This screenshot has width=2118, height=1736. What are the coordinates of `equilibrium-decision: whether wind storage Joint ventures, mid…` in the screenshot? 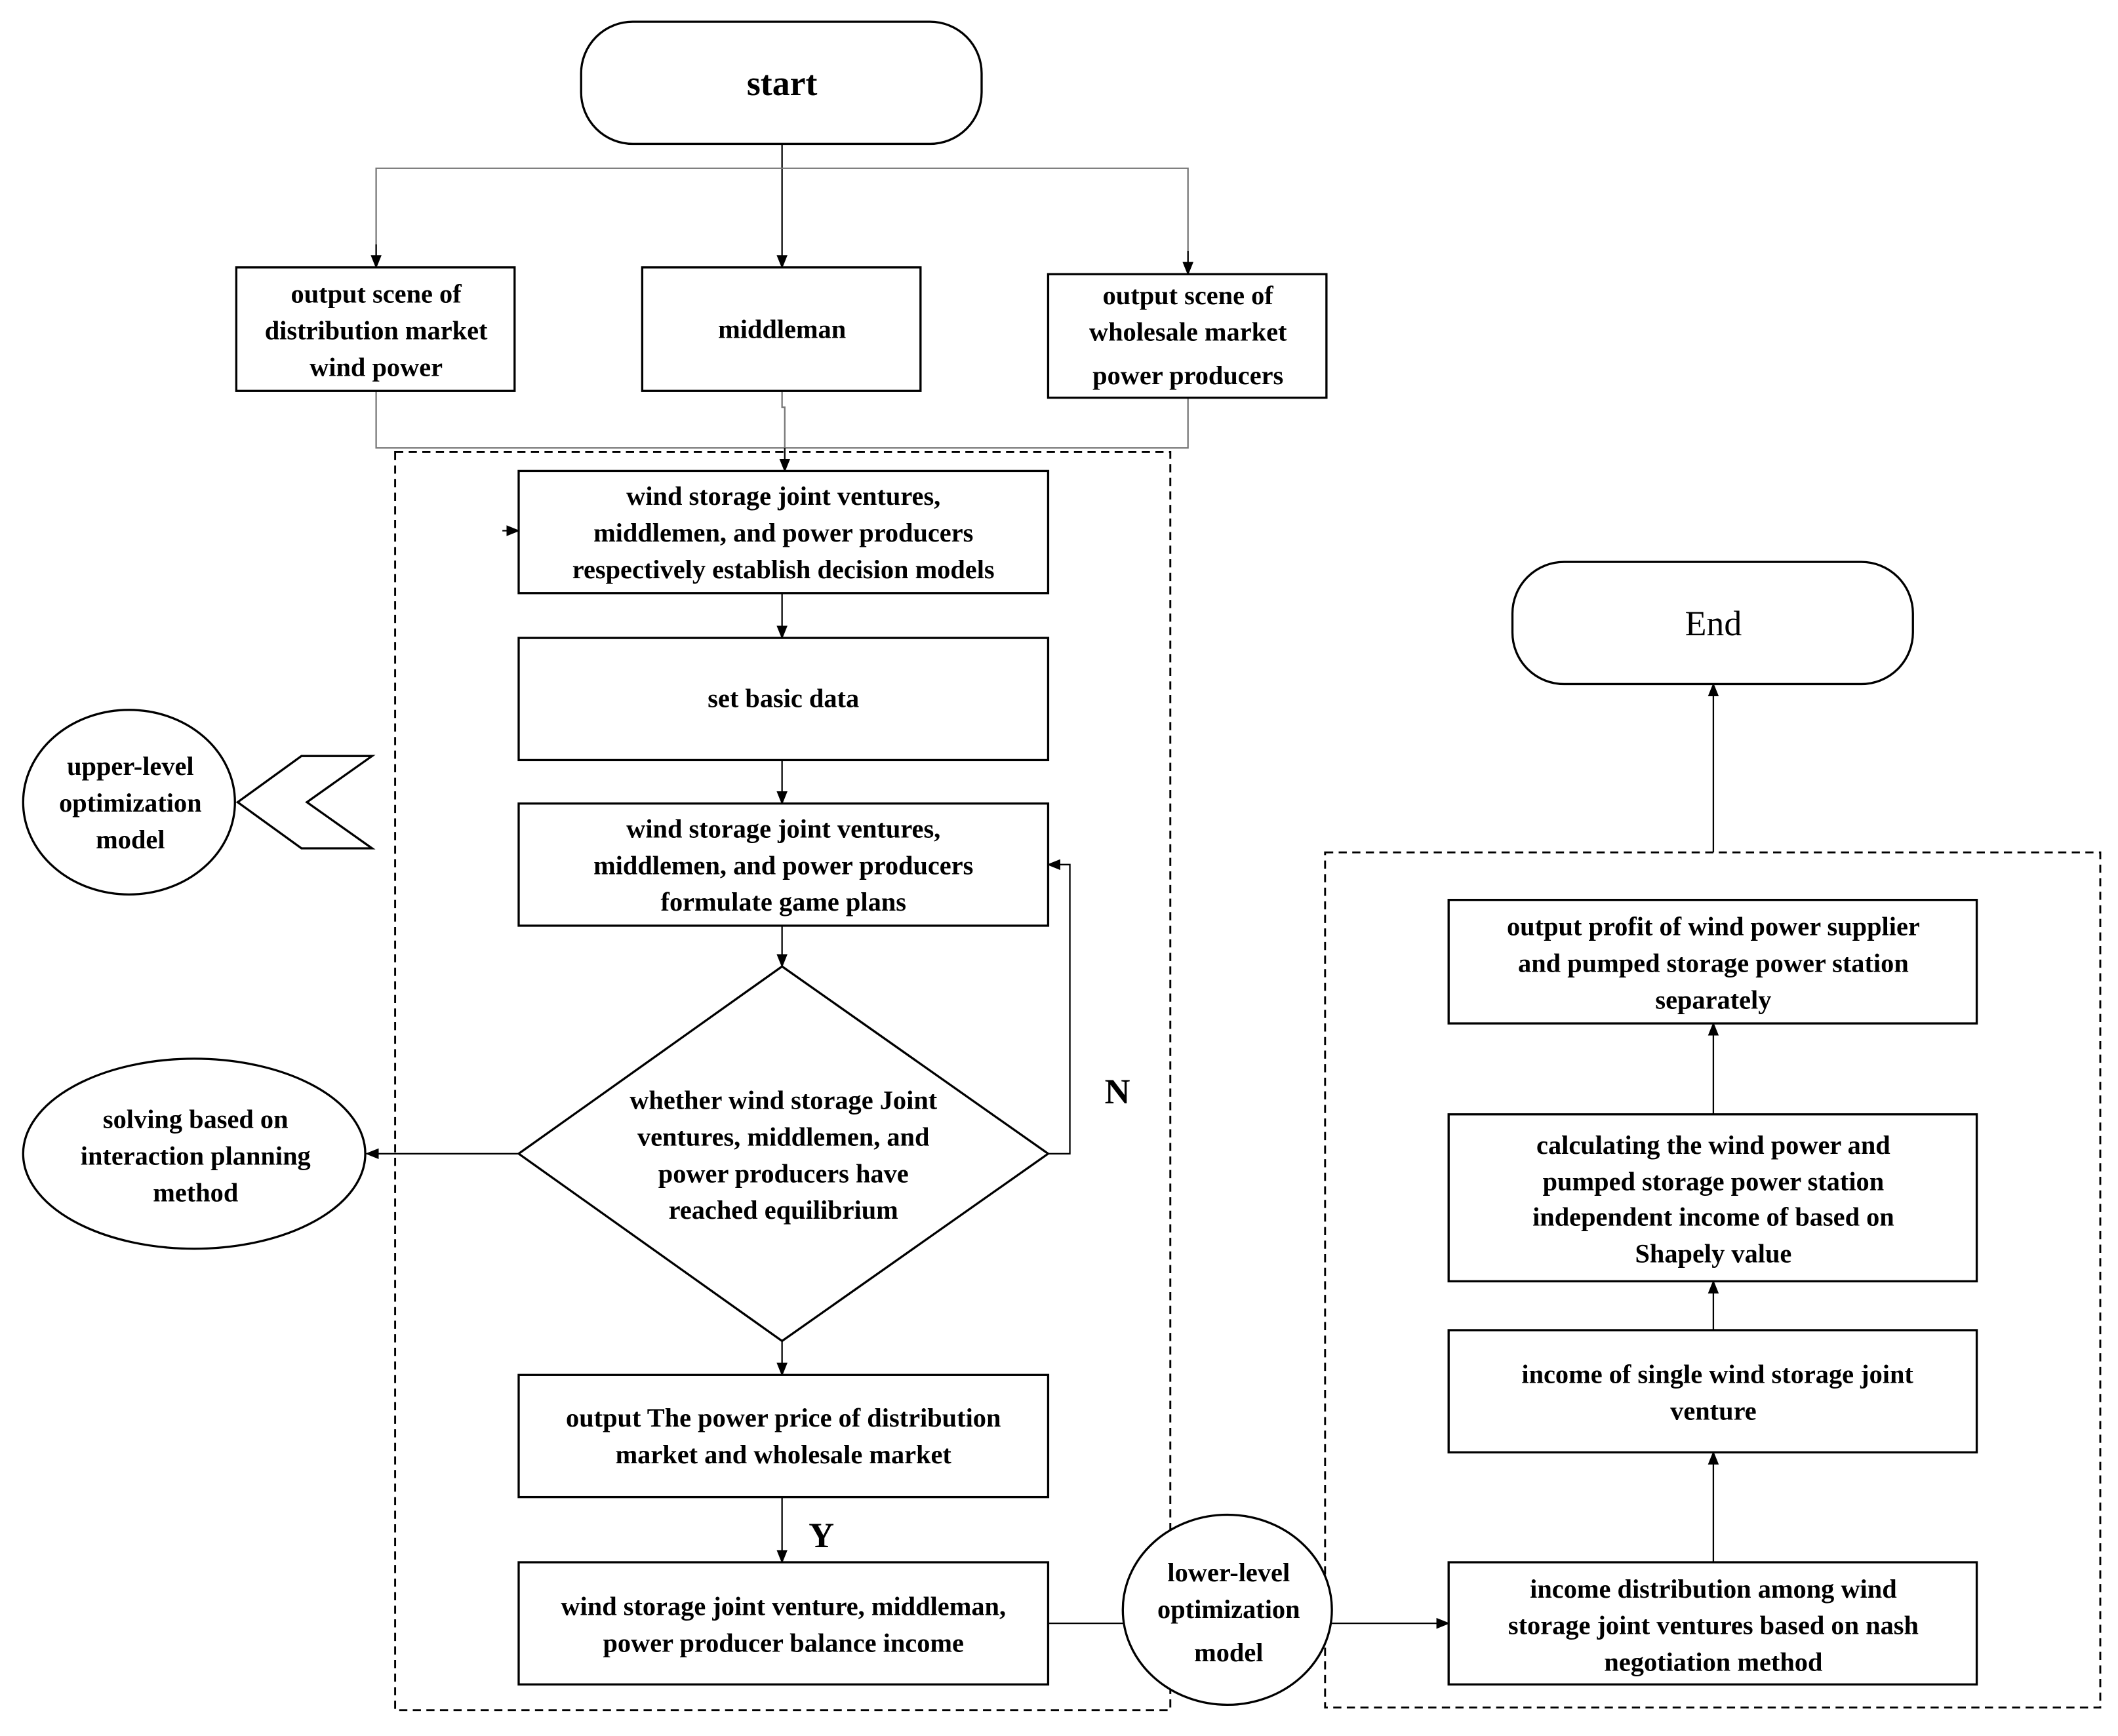 It's located at (783, 1154).